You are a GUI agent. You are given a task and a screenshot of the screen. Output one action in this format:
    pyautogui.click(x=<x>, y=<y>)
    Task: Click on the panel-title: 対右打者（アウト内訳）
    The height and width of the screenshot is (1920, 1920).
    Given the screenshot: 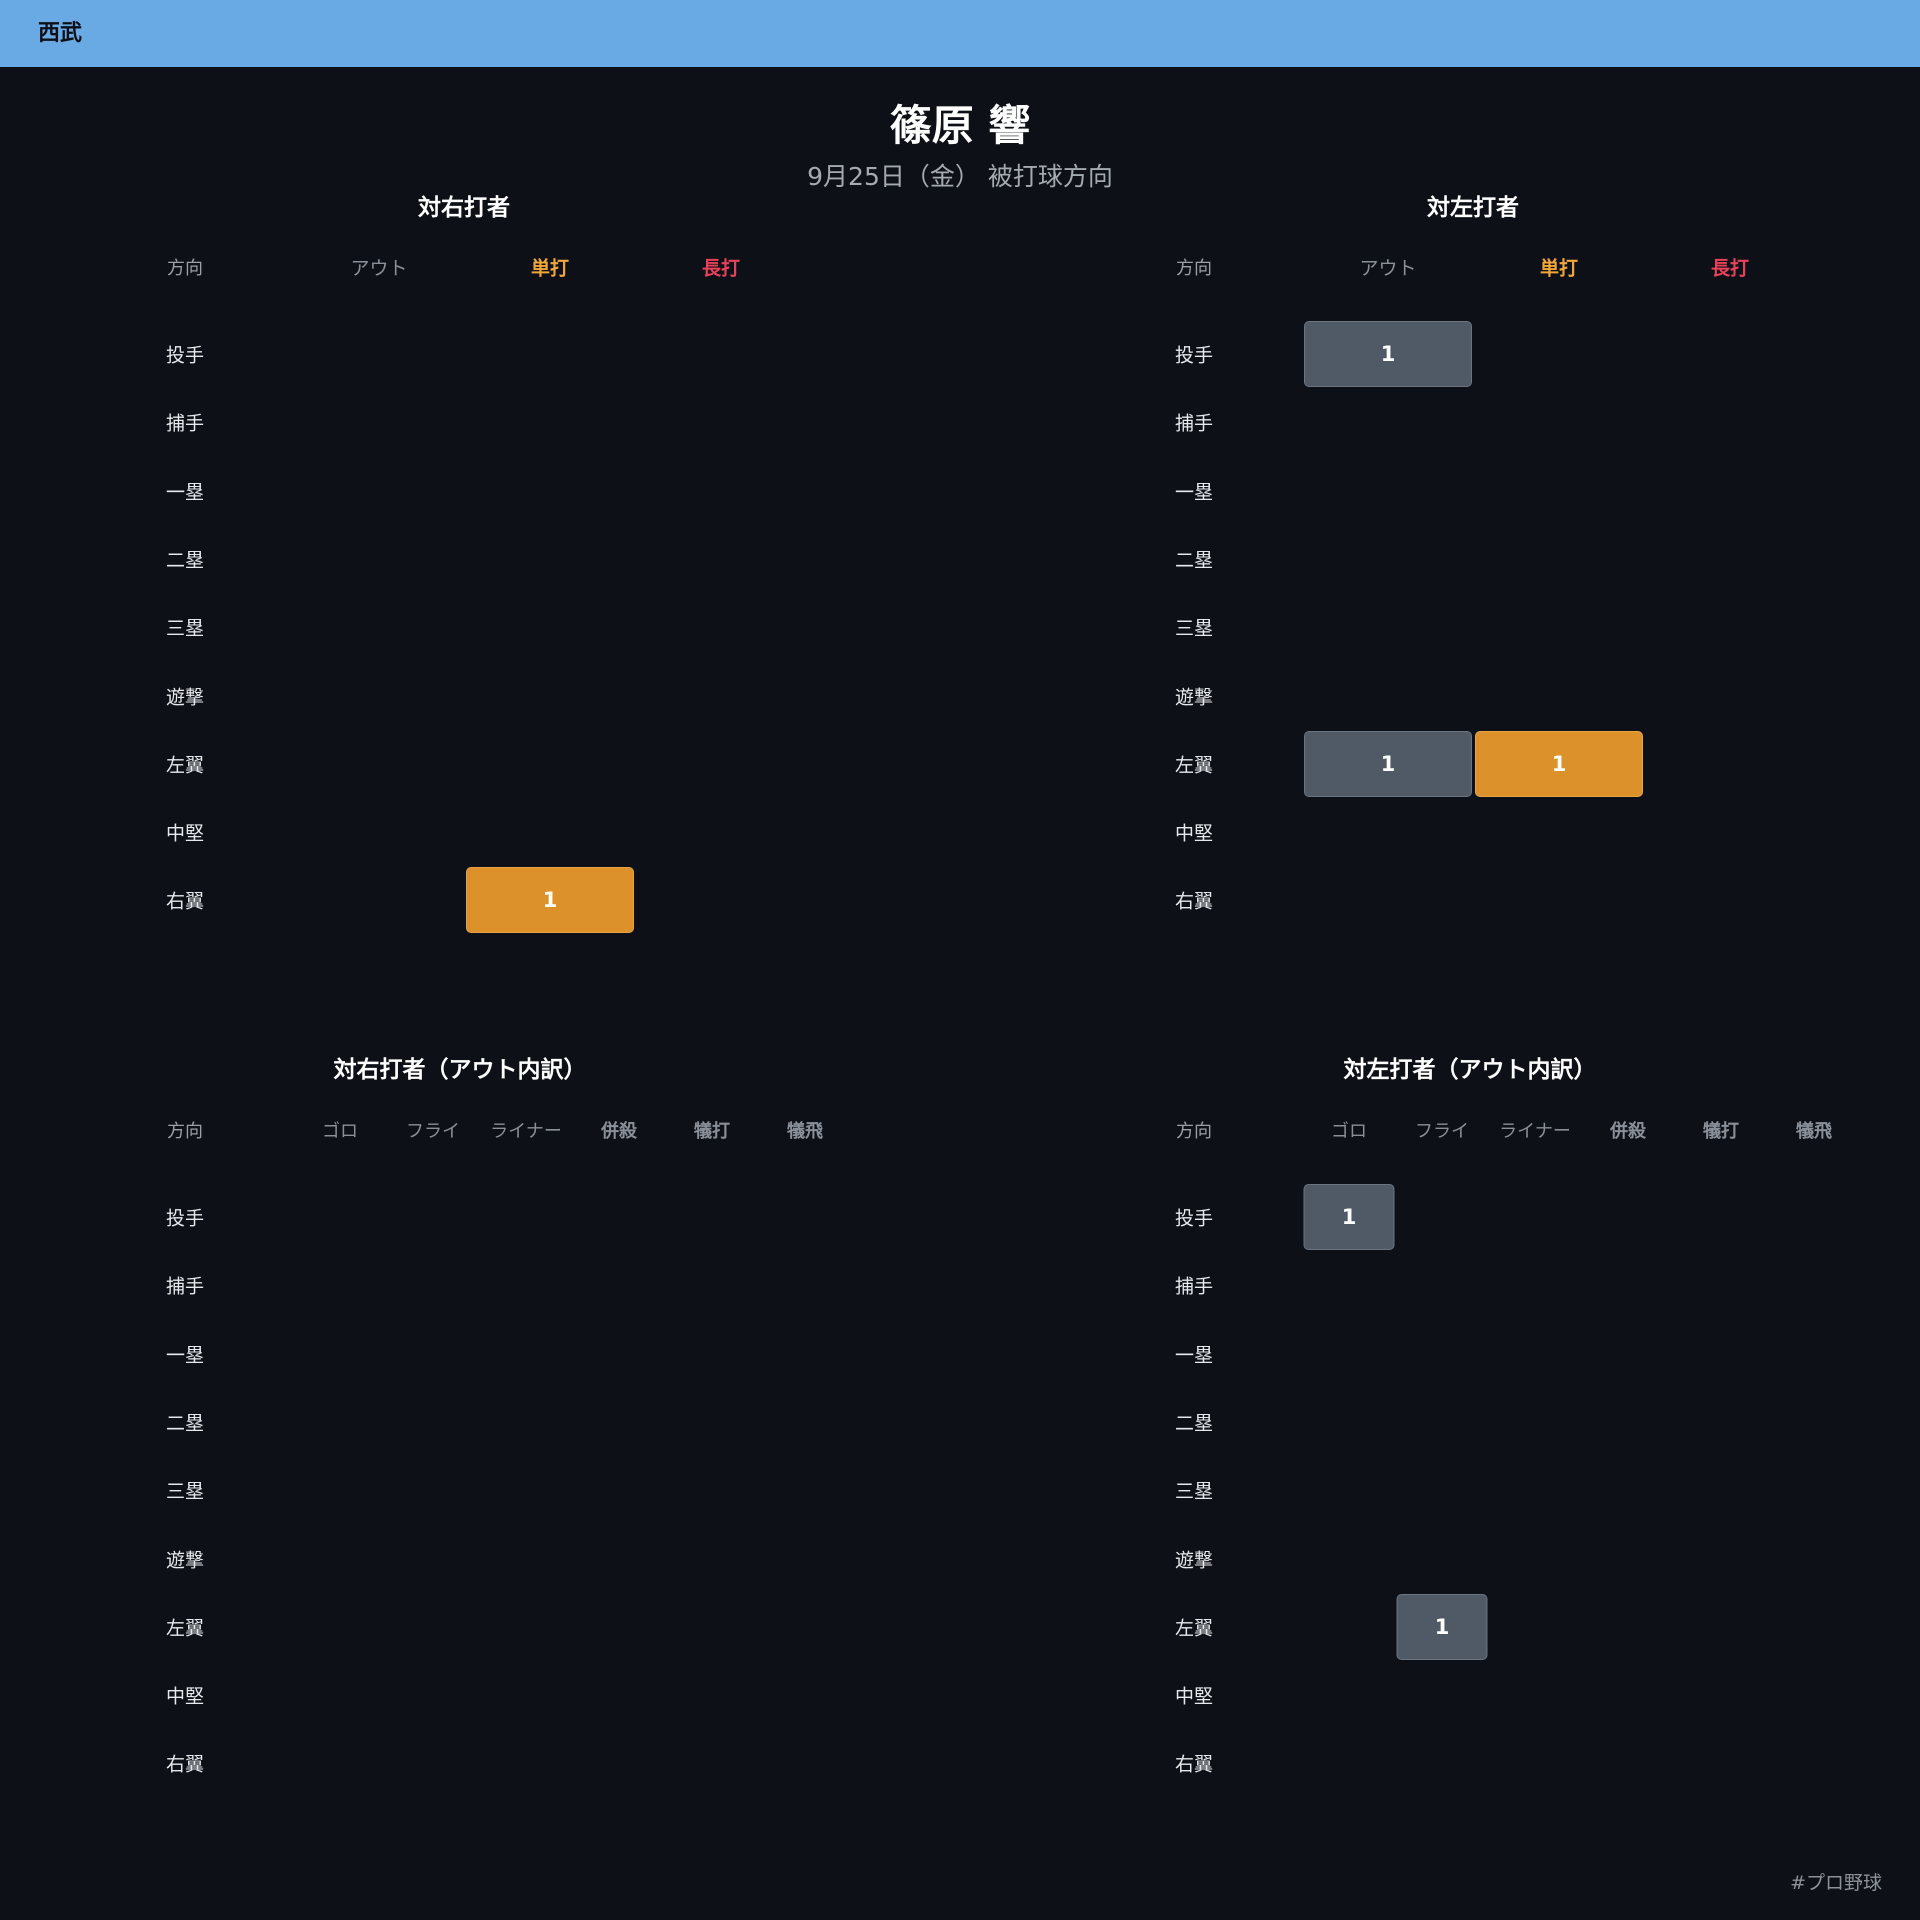 What is the action you would take?
    pyautogui.click(x=460, y=1070)
    